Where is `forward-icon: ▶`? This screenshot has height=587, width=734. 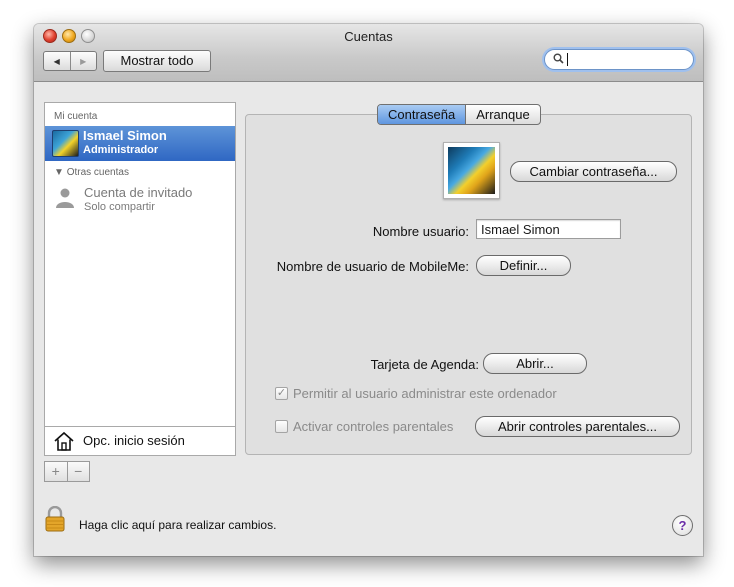
forward-icon: ▶ is located at coordinates (83, 61).